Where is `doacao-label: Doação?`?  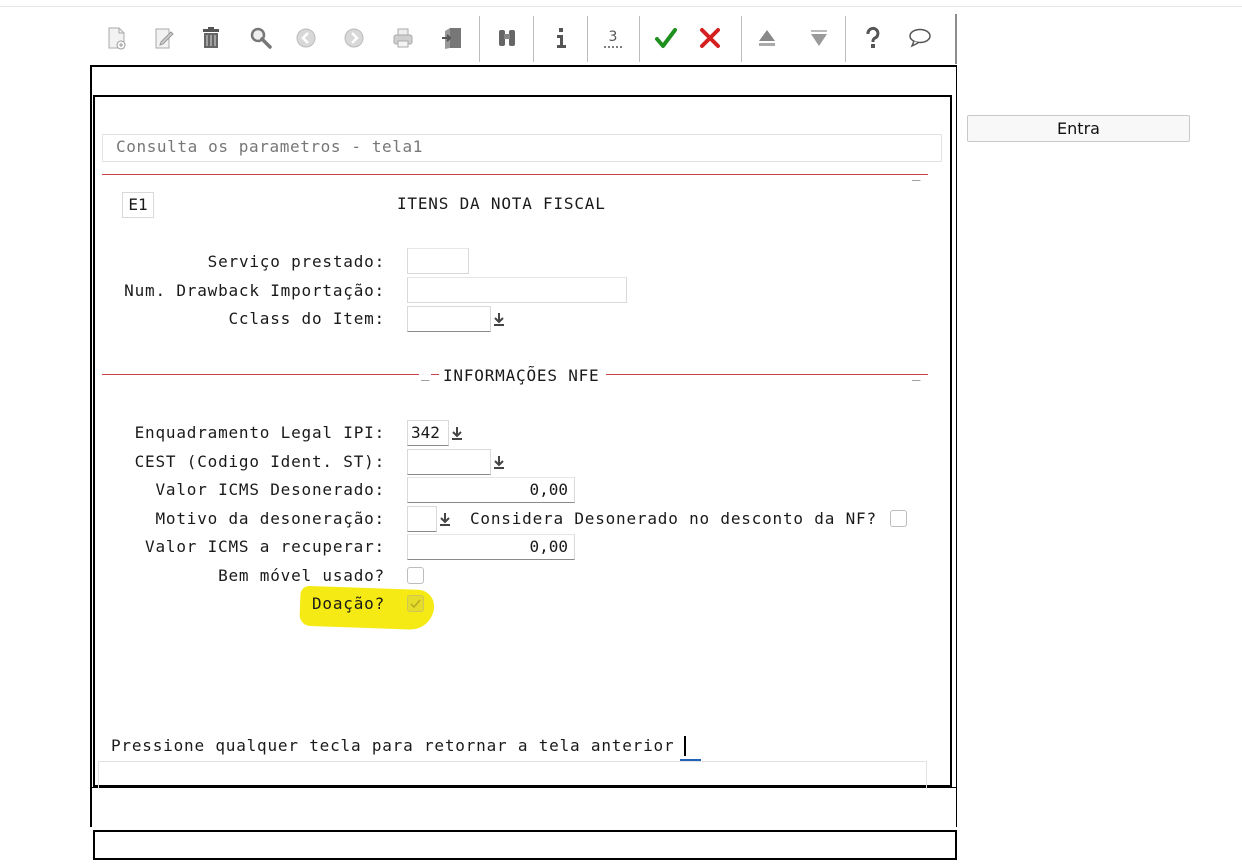
doacao-label: Doação? is located at coordinates (348, 603).